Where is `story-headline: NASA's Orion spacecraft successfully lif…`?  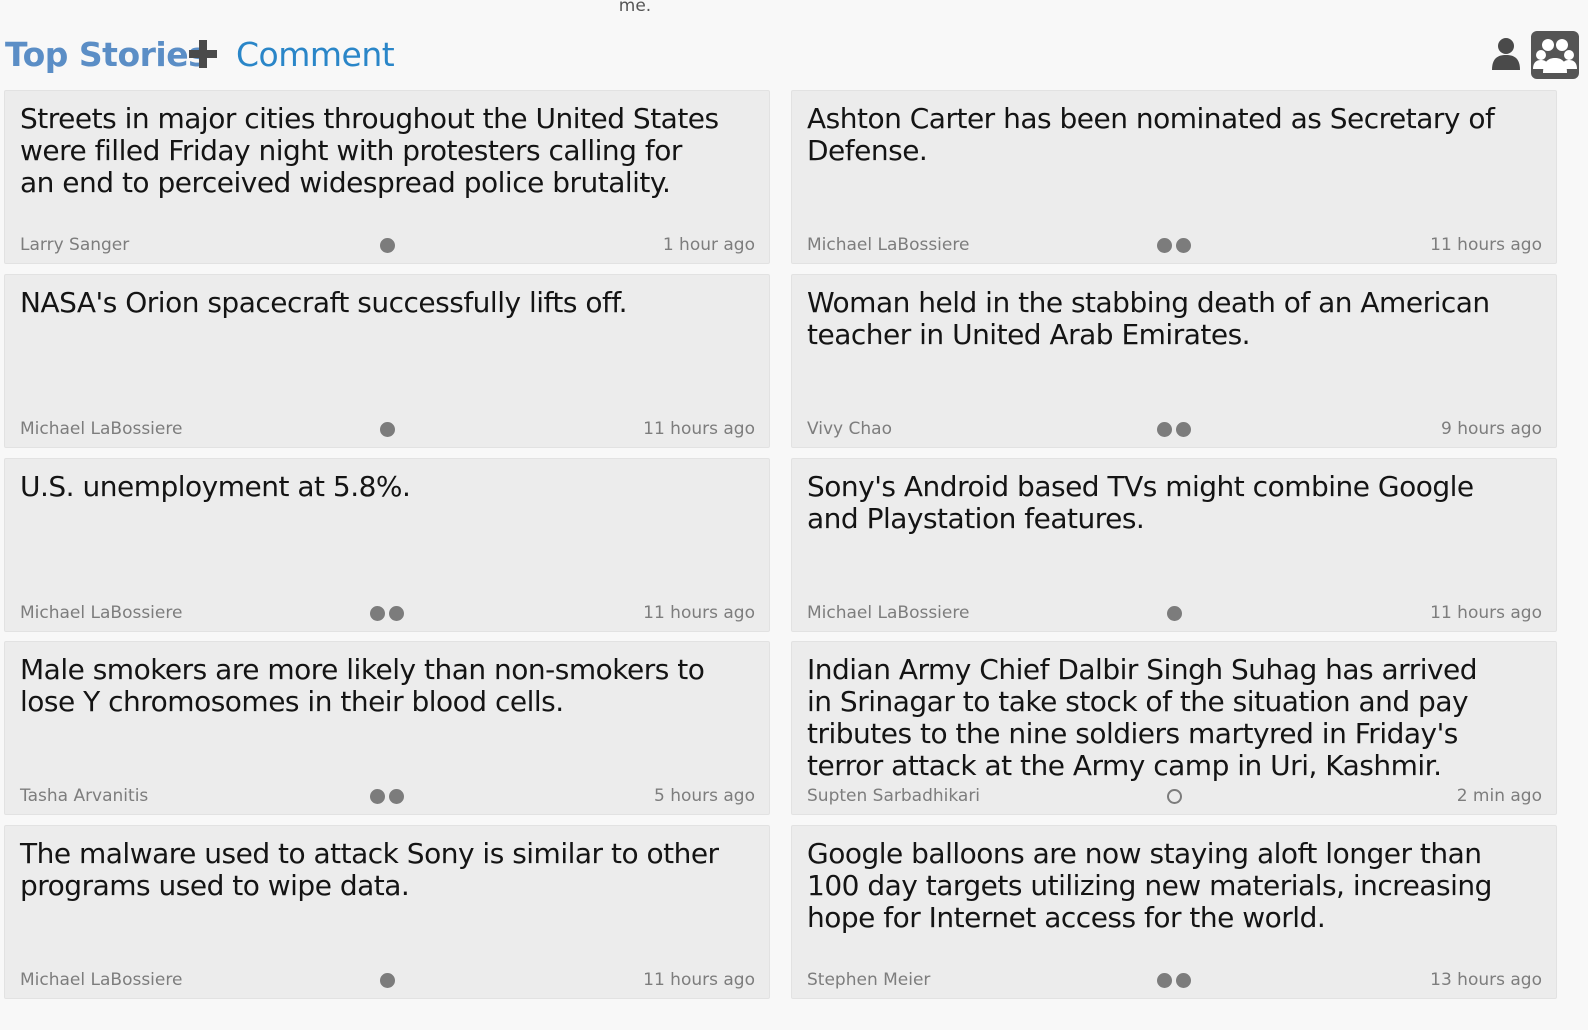 story-headline: NASA's Orion spacecraft successfully lif… is located at coordinates (324, 302).